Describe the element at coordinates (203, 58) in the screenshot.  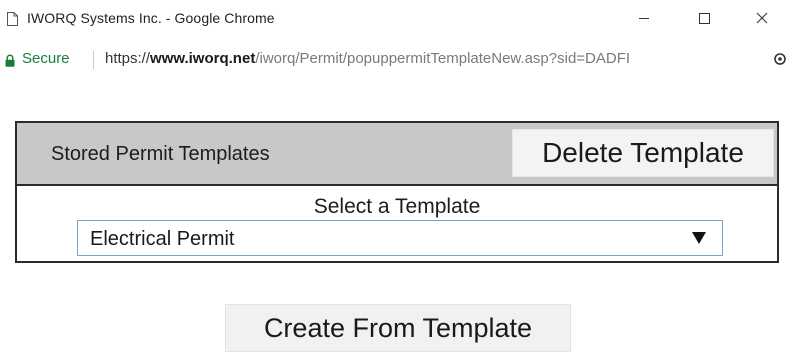
I see `url-host: www.iworq.net` at that location.